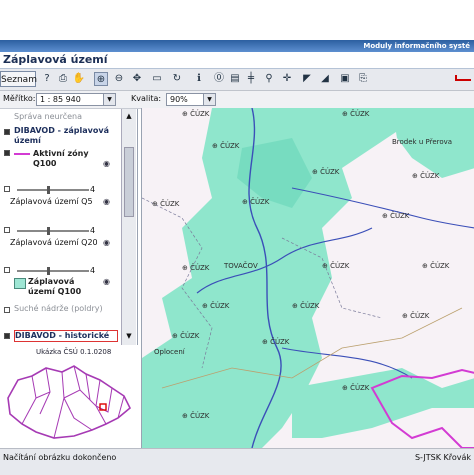  I want to click on app-header-subtitle: Moduly informačního systé, so click(416, 46).